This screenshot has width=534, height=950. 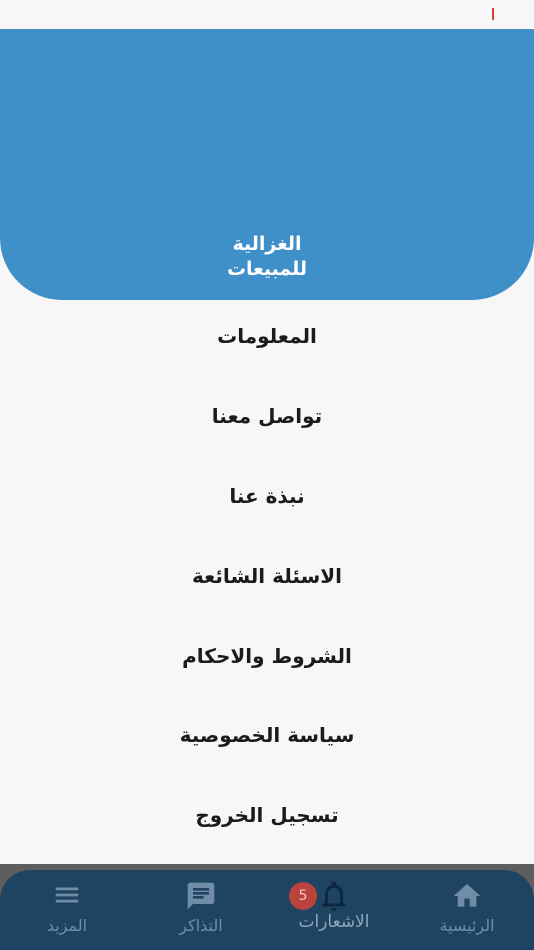 I want to click on notification-count-badge: 5, so click(x=303, y=896).